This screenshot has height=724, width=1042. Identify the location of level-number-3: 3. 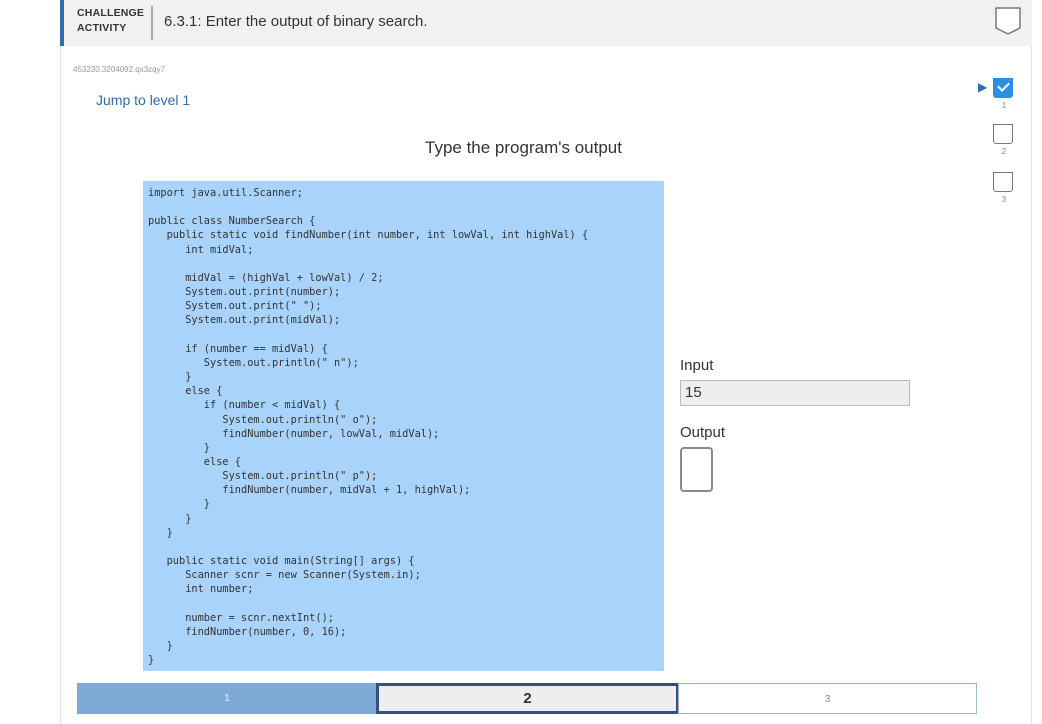
(1004, 199).